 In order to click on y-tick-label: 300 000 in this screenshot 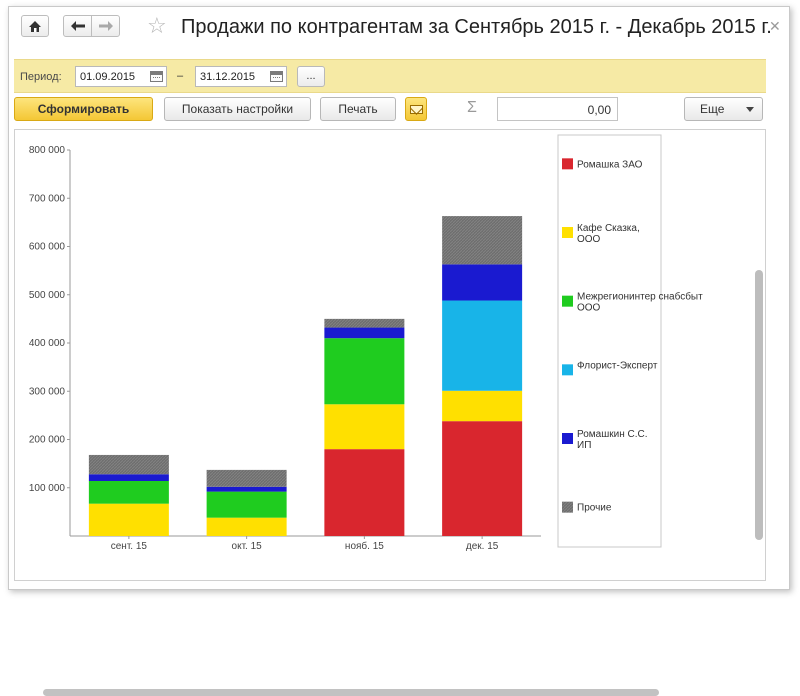, I will do `click(47, 391)`.